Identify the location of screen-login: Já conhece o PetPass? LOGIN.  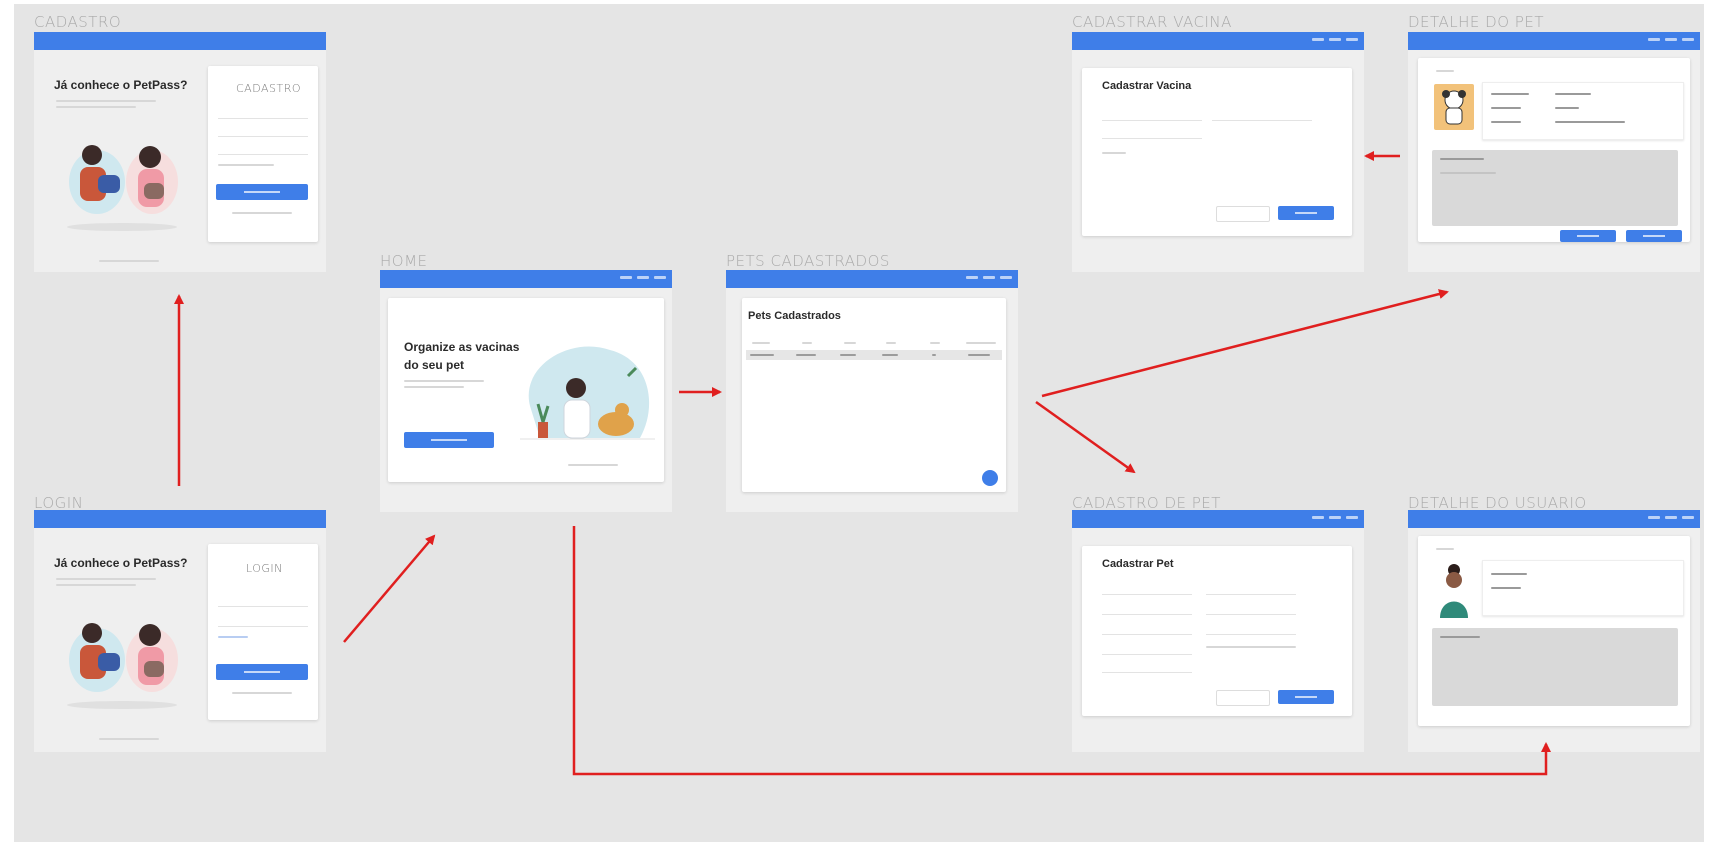
(180, 631).